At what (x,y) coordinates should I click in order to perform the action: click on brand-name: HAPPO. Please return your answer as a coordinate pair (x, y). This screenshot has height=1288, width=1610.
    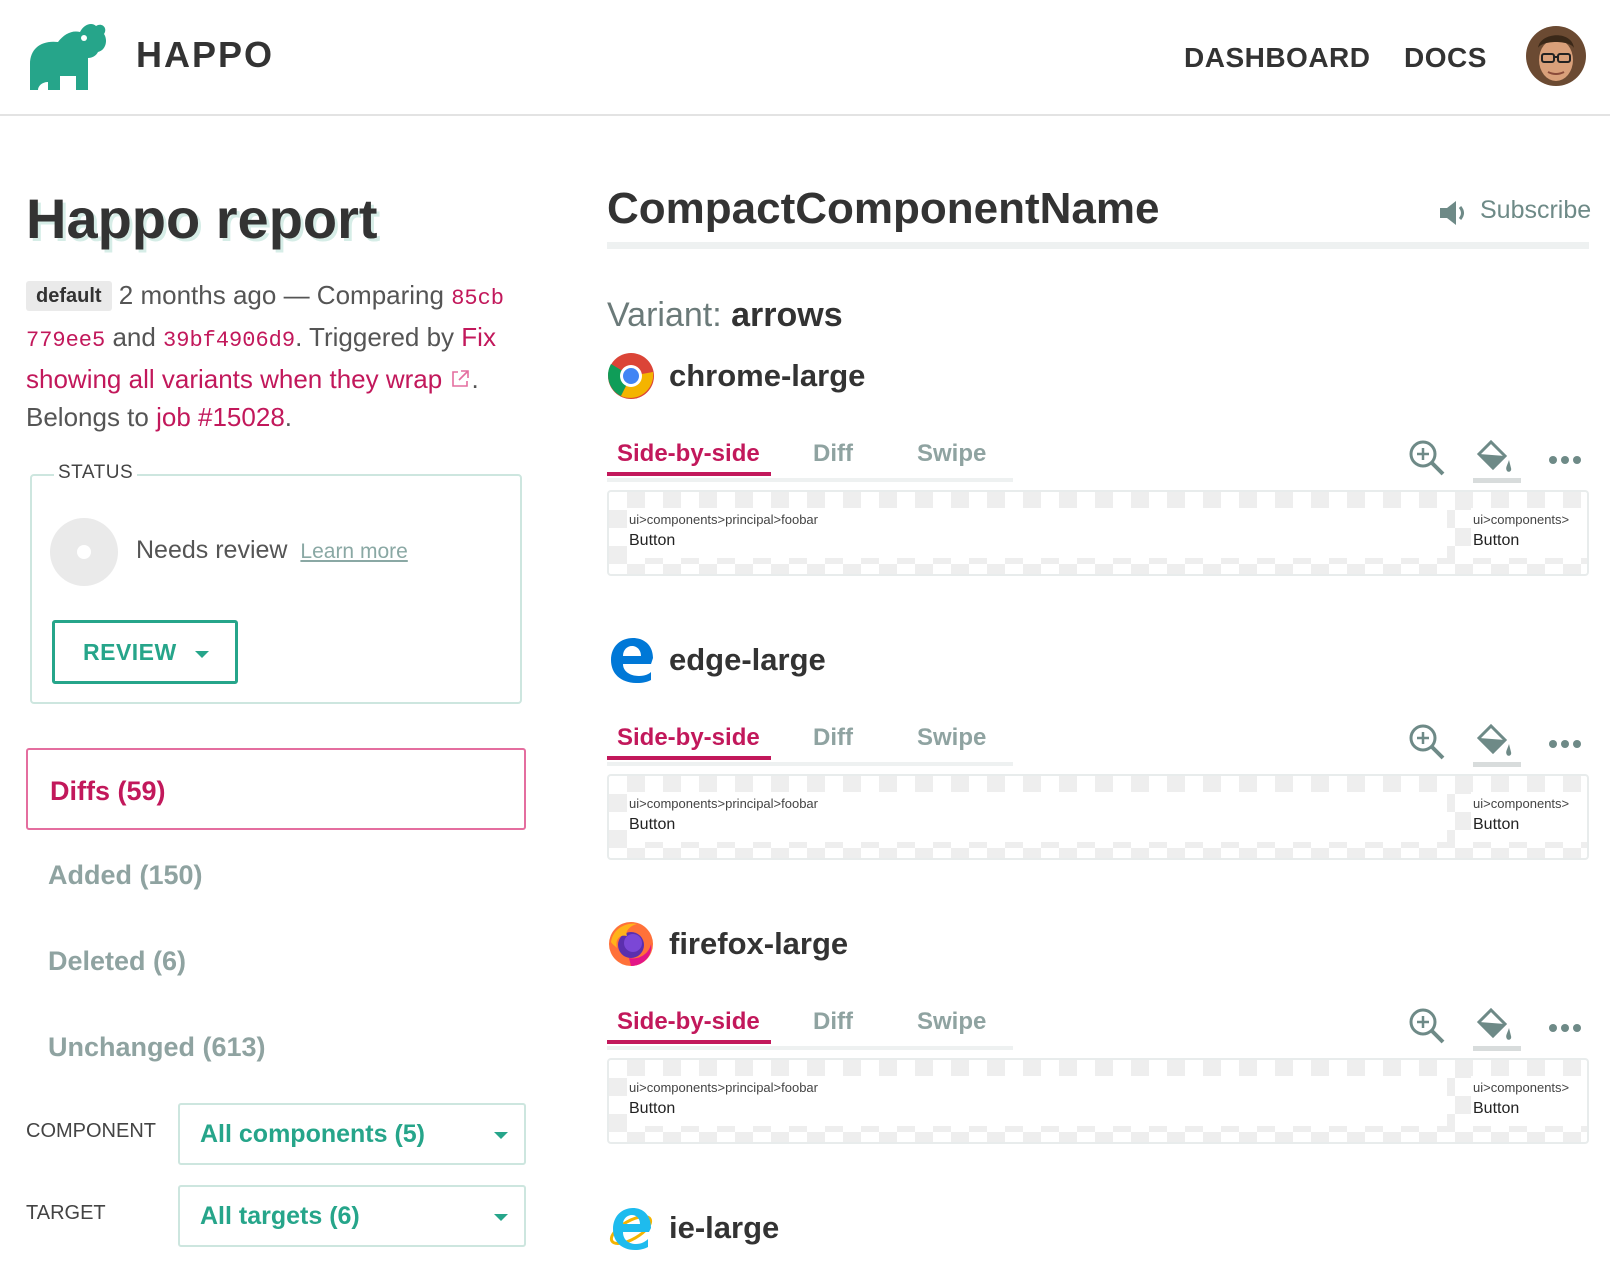
    Looking at the image, I should click on (205, 55).